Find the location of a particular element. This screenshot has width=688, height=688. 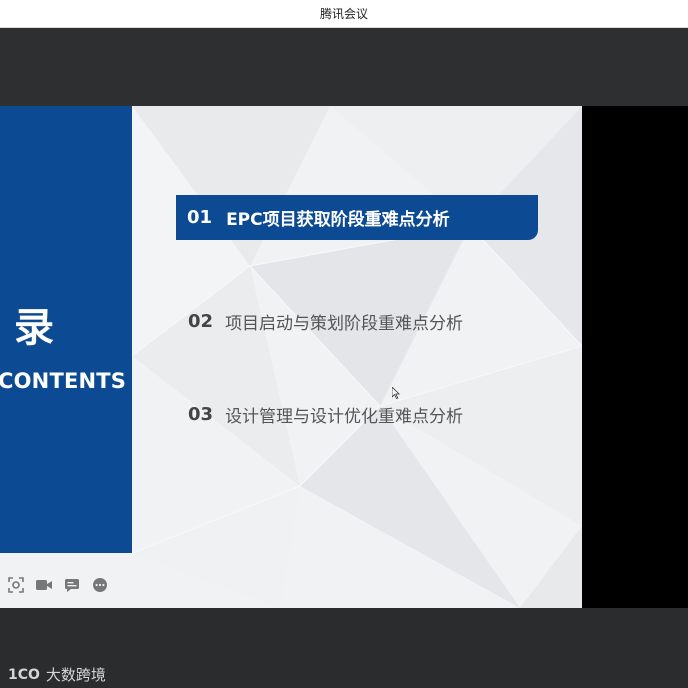

toc-item-number: 02 is located at coordinates (201, 321).